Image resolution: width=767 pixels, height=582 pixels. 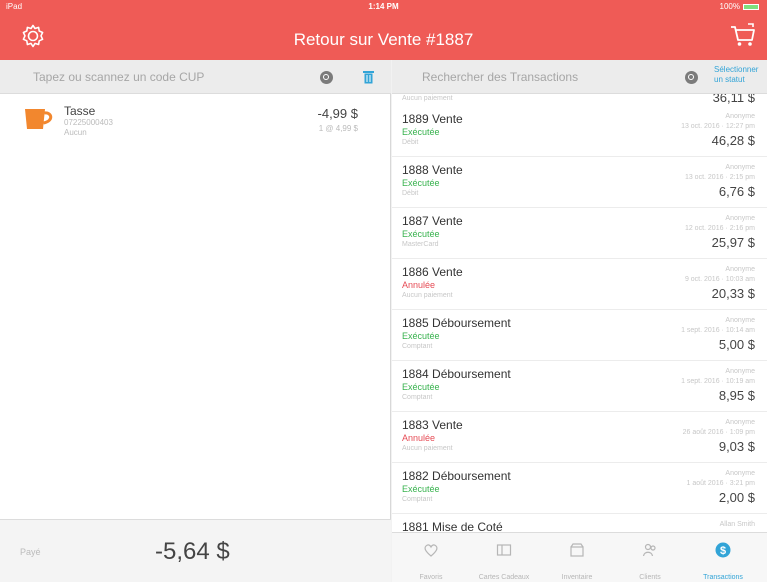 I want to click on item-name: Tasse, so click(x=80, y=111).